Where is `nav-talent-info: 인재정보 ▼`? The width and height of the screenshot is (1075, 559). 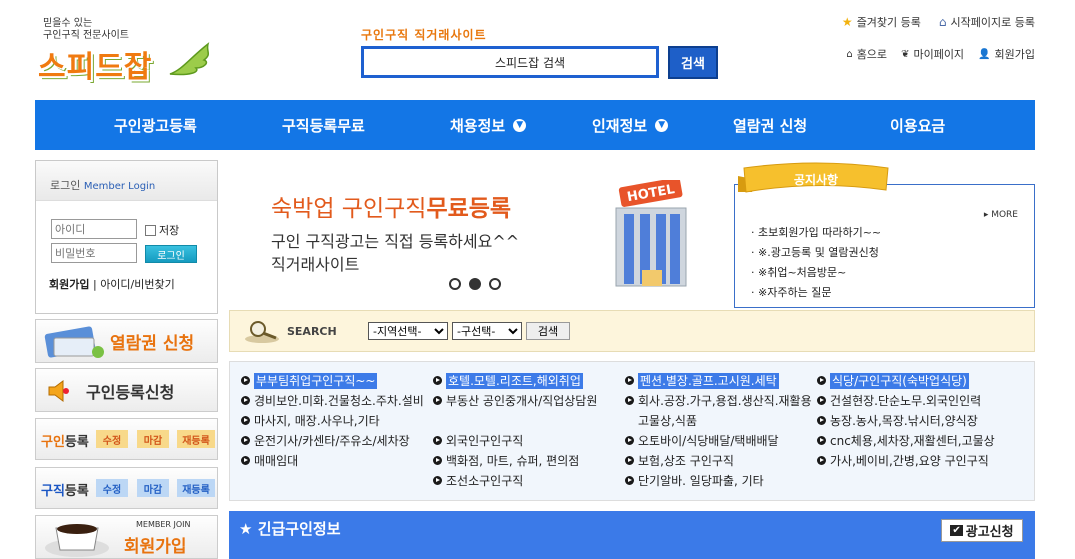 nav-talent-info: 인재정보 ▼ is located at coordinates (630, 125).